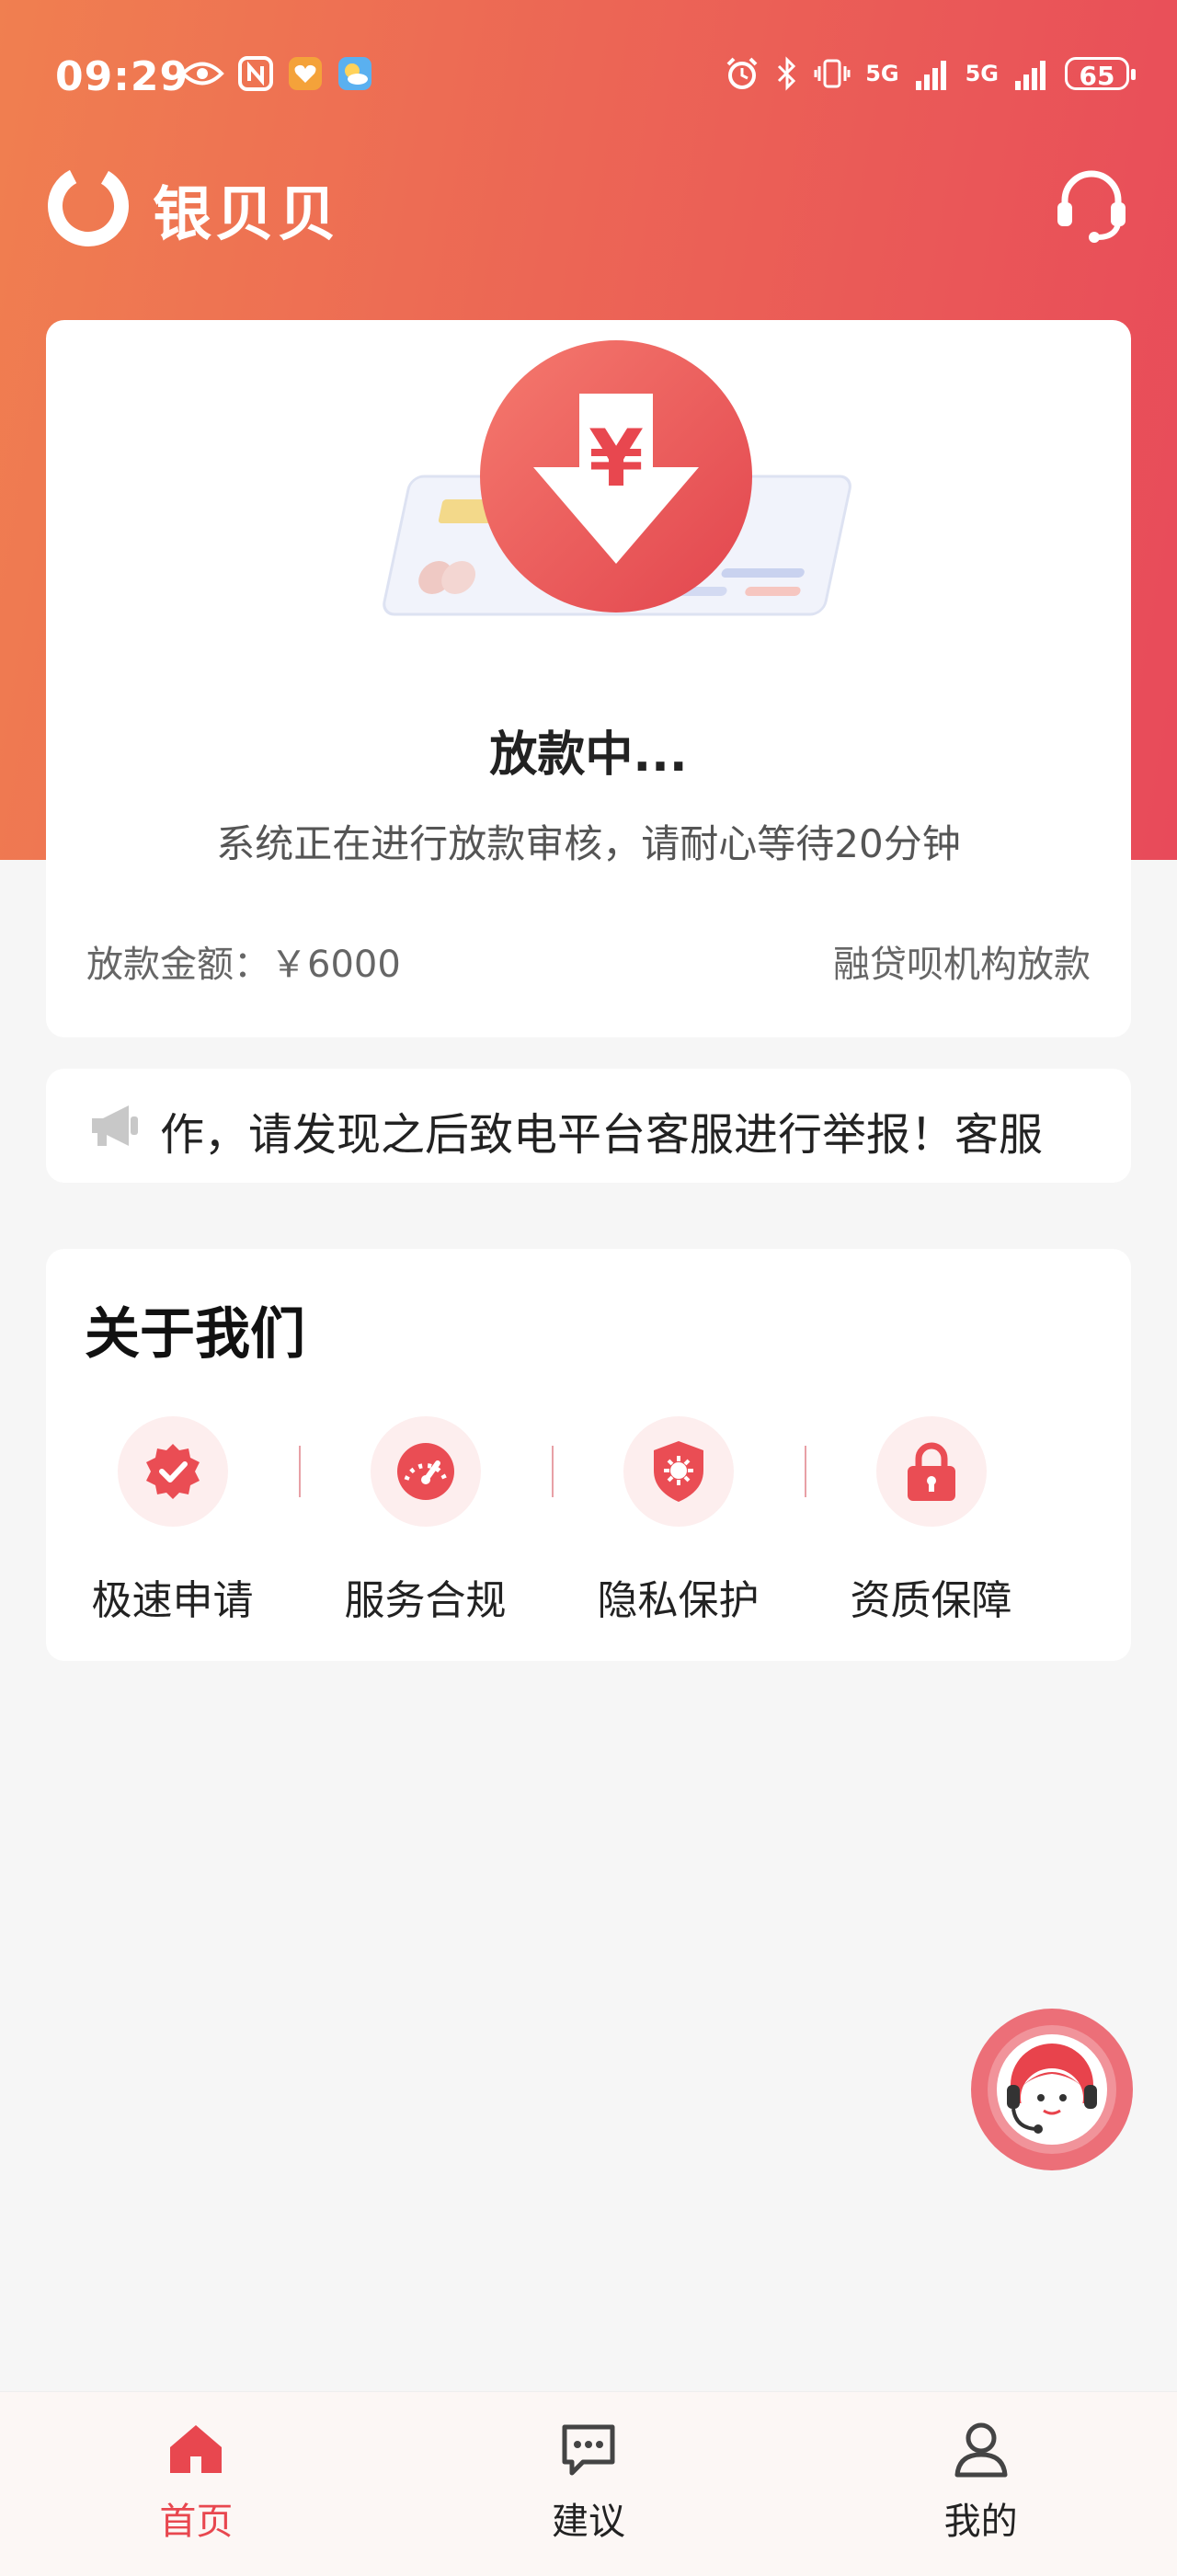  I want to click on app-header: 银贝贝, so click(588, 207).